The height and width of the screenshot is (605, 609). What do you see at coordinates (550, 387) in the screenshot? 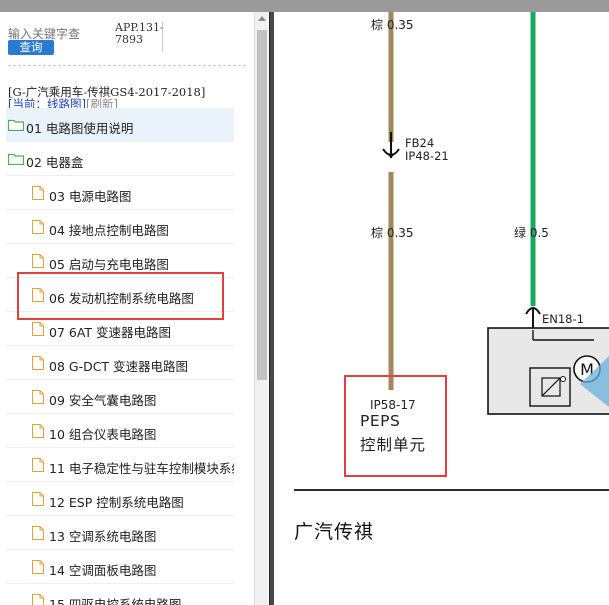
I see `sensor-box` at bounding box center [550, 387].